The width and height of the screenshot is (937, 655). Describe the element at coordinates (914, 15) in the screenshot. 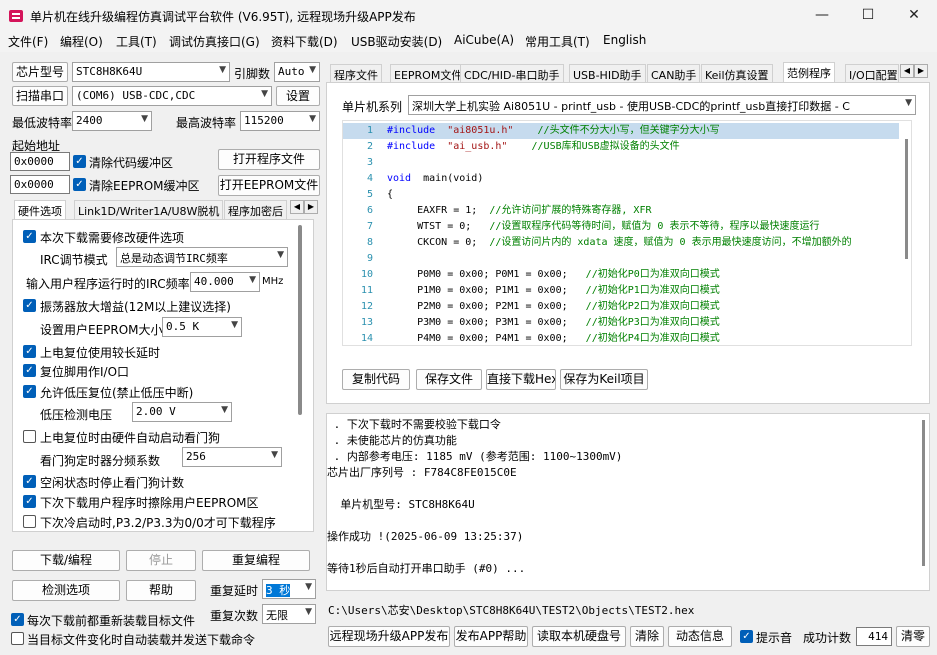

I see `close-button: ✕` at that location.